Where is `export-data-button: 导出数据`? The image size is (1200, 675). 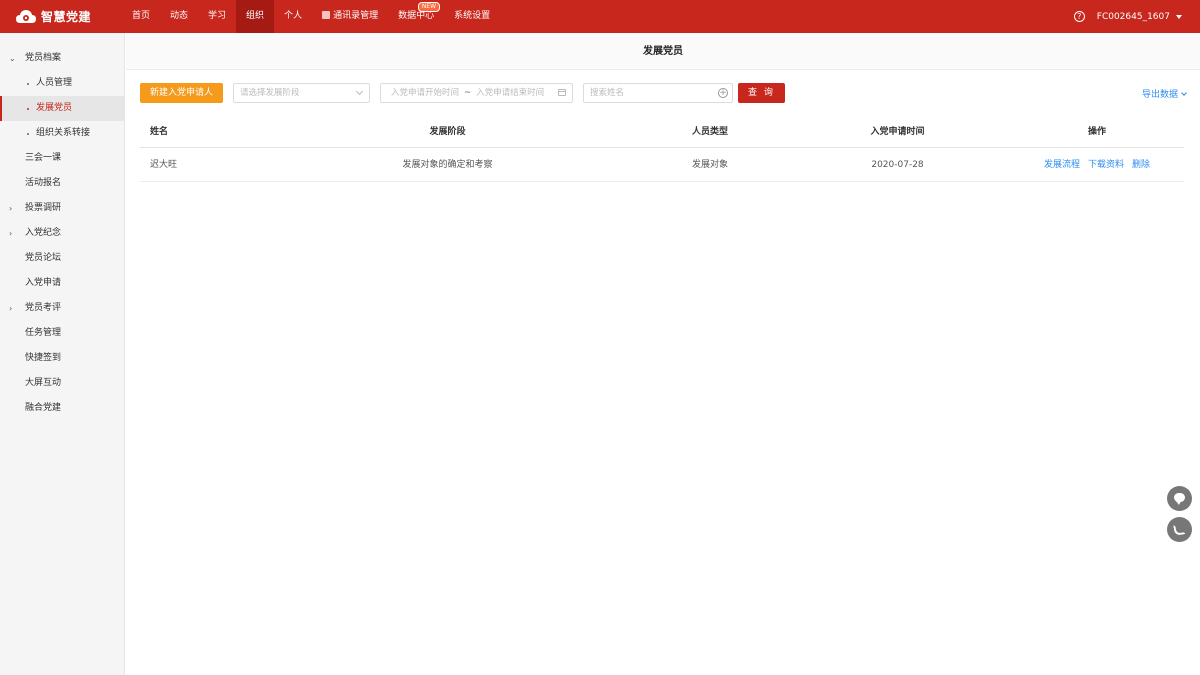 export-data-button: 导出数据 is located at coordinates (1164, 93).